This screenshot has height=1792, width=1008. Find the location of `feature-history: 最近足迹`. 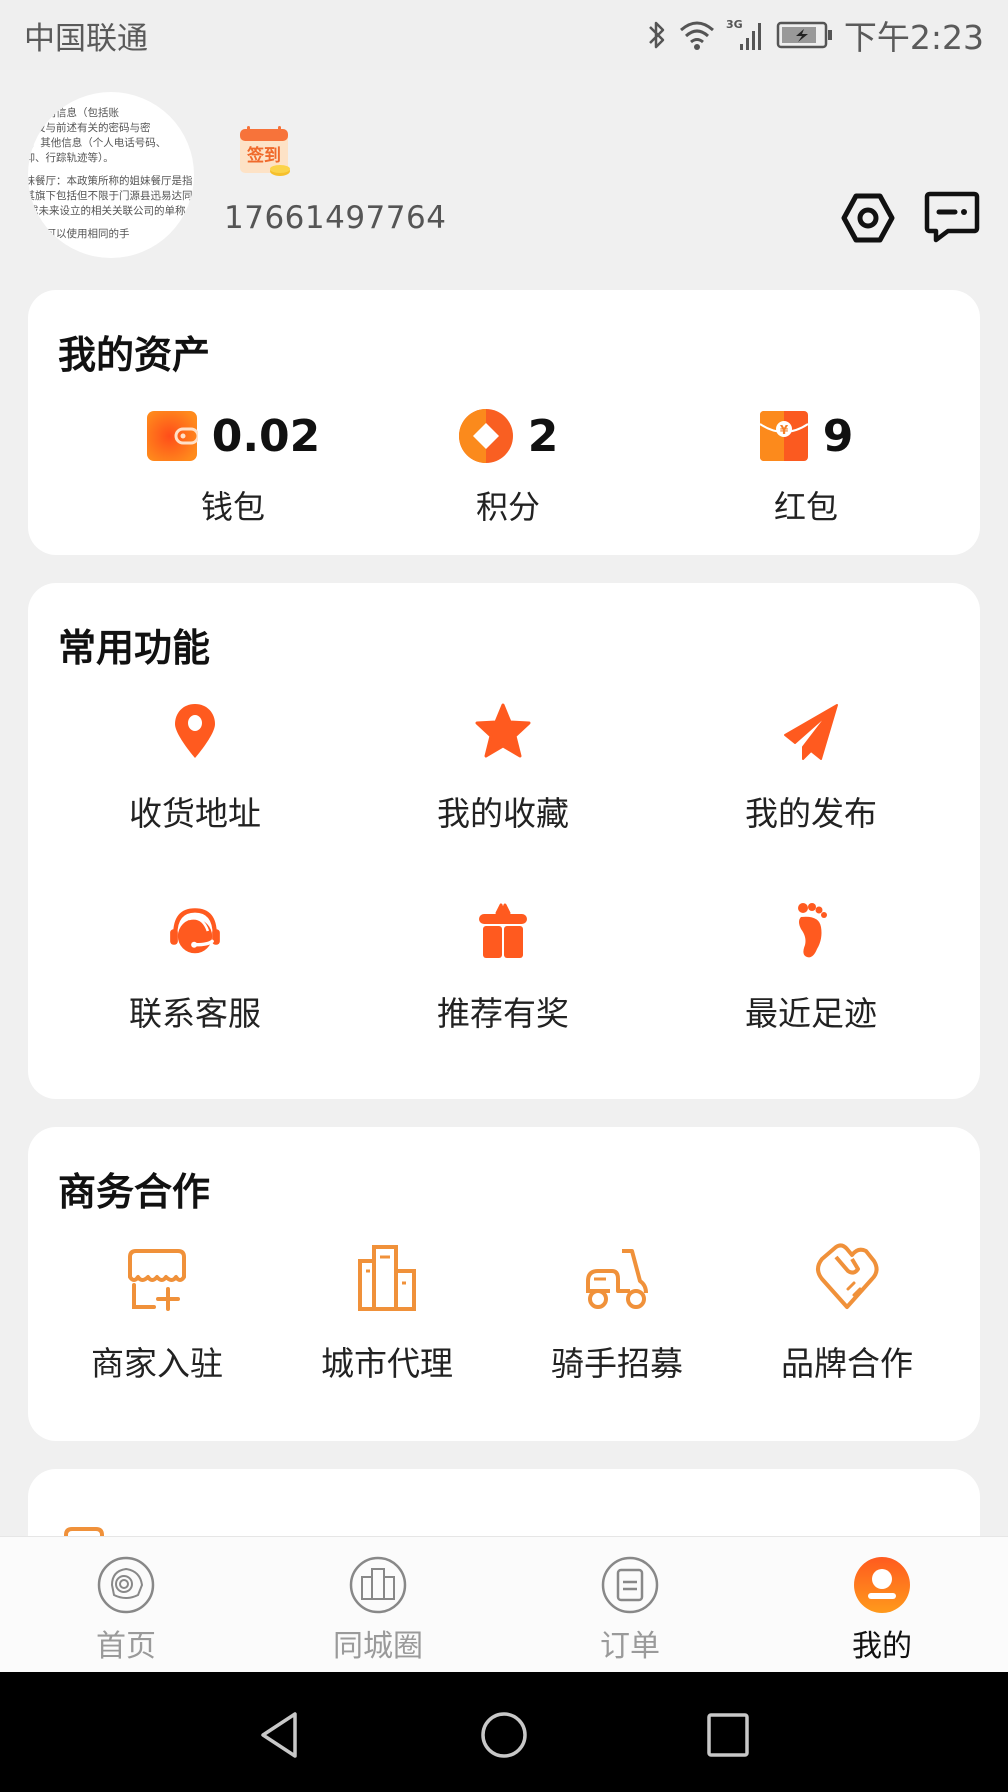

feature-history: 最近足迹 is located at coordinates (811, 968).